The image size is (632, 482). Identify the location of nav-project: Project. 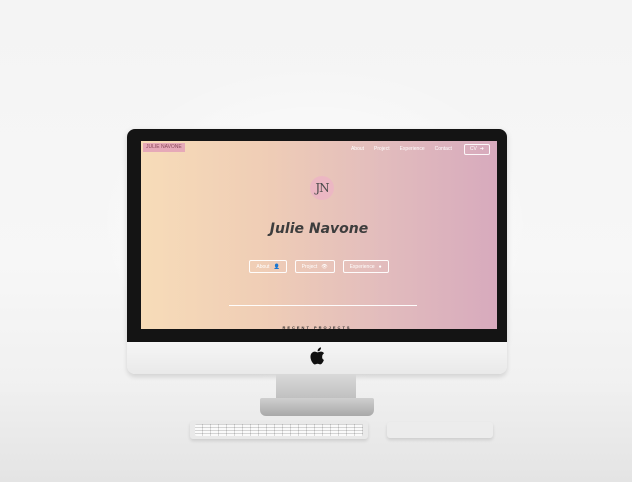
(382, 149).